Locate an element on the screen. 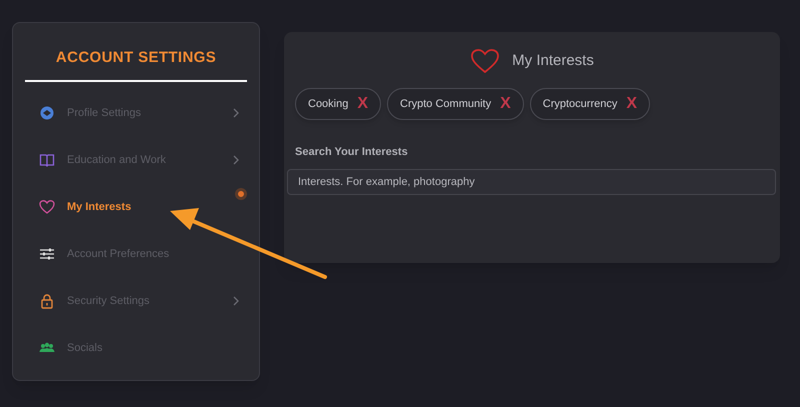  tag-label: Cryptocurrency is located at coordinates (580, 104).